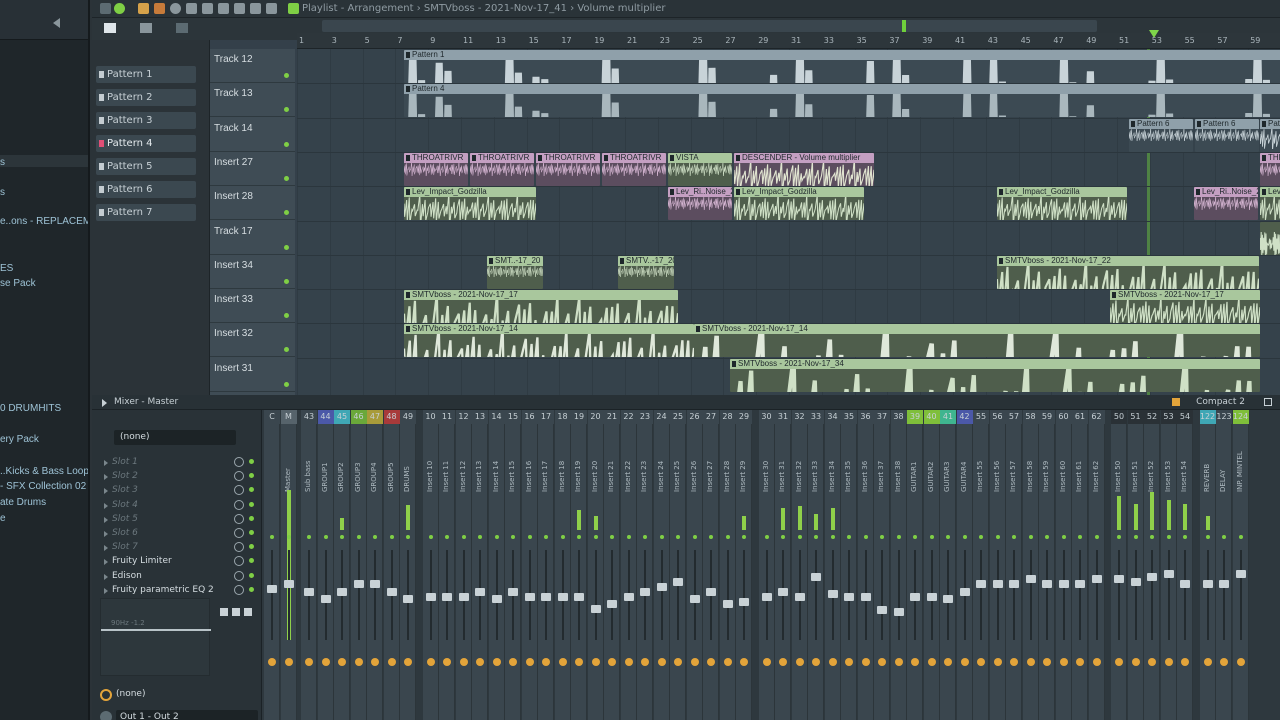  What do you see at coordinates (931, 565) in the screenshot?
I see `mixer-strip: 40 GUITAR2` at bounding box center [931, 565].